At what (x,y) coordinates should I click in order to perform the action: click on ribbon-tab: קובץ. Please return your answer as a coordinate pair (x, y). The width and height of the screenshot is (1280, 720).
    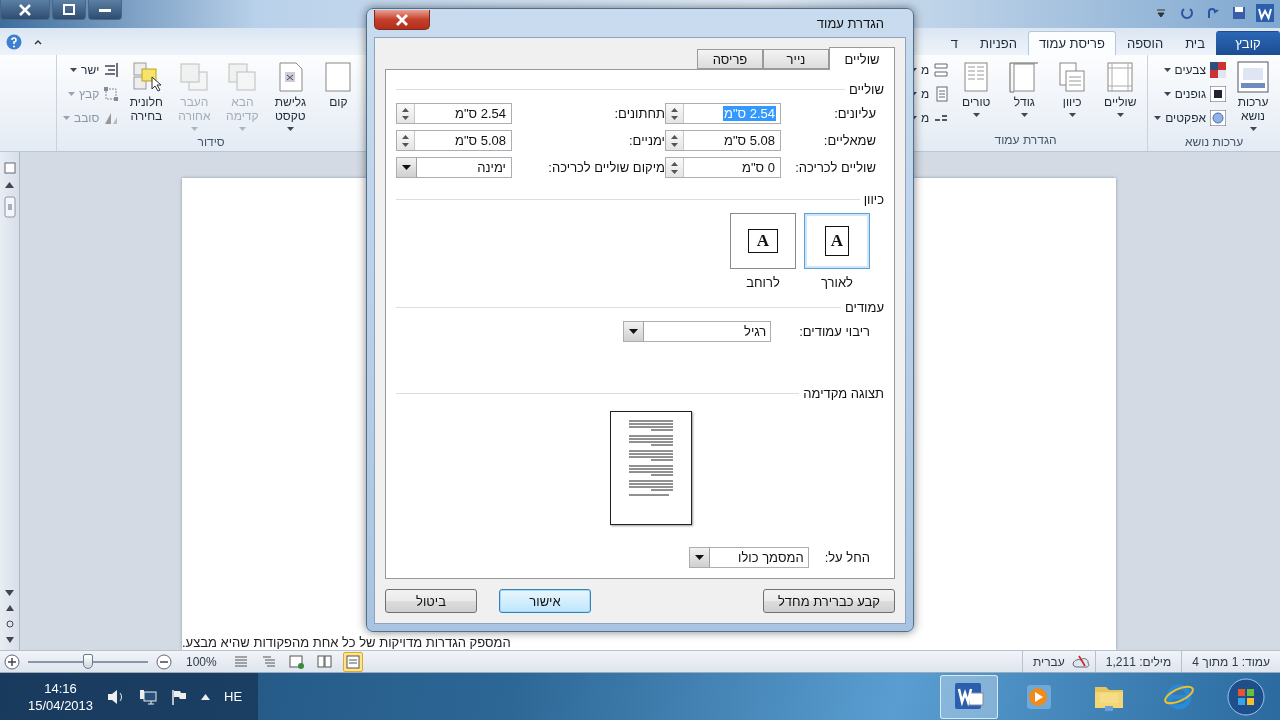
    Looking at the image, I should click on (1248, 43).